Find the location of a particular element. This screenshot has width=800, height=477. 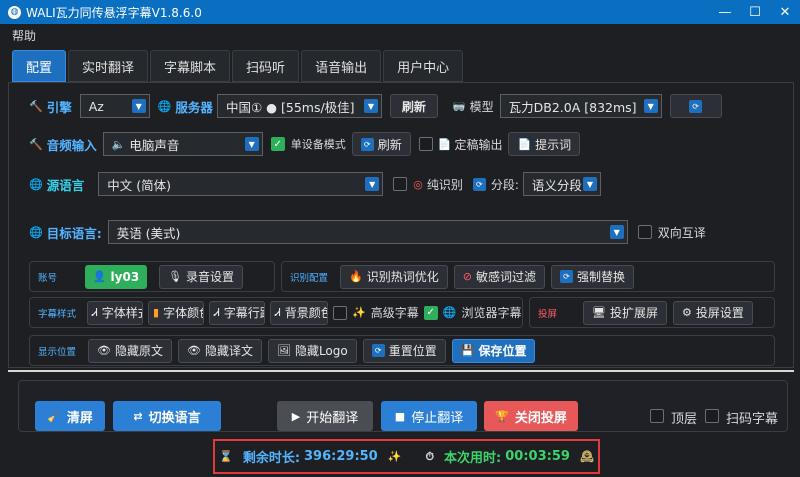

start-translate-button: ▶ 开始翻译 is located at coordinates (325, 416).